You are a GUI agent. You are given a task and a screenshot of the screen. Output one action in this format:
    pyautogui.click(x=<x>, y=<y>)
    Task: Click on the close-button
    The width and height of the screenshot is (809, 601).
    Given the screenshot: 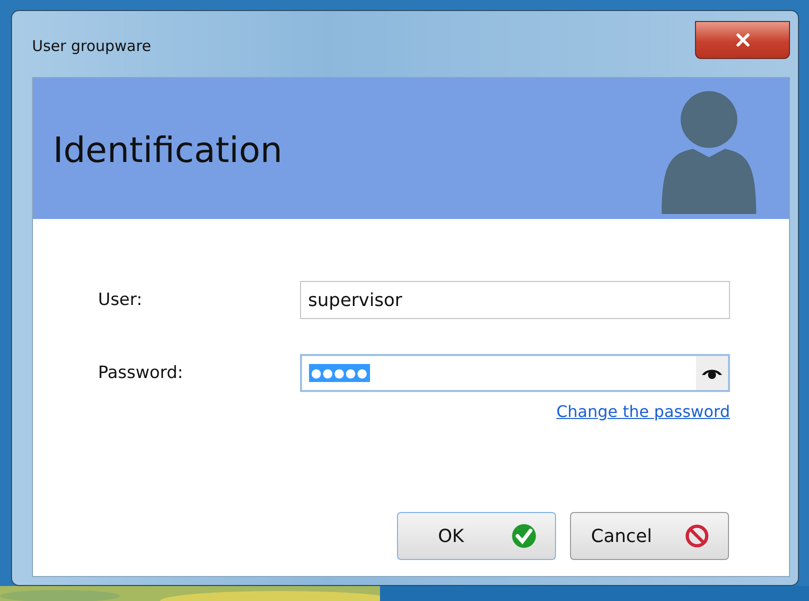 What is the action you would take?
    pyautogui.click(x=742, y=40)
    